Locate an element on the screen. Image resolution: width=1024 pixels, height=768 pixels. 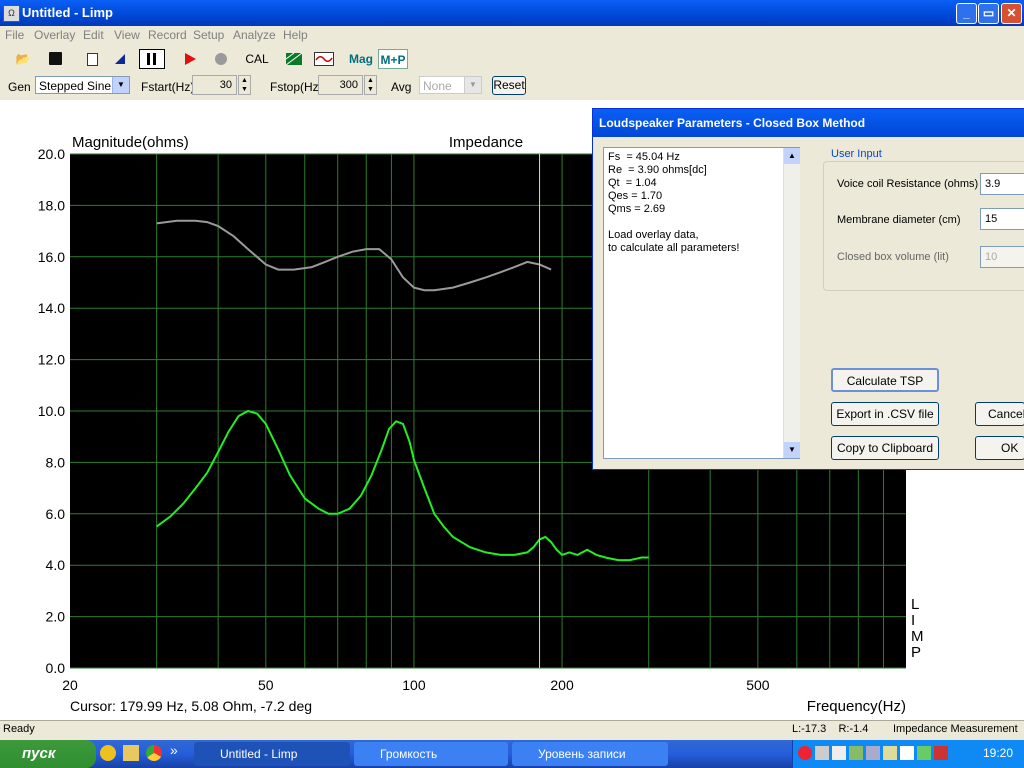
clock: 19:20 is located at coordinates (998, 753).